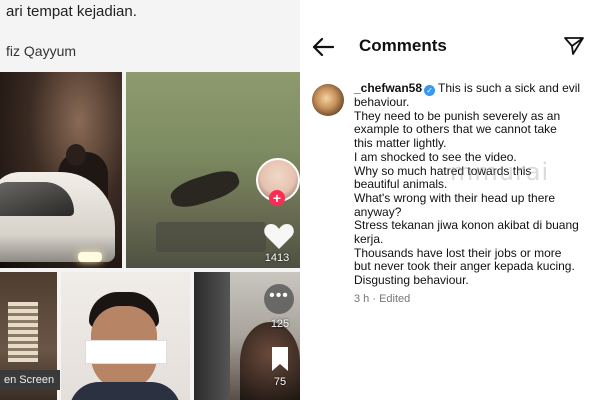 The image size is (600, 400). What do you see at coordinates (411, 280) in the screenshot?
I see `comment-line: Disgusting behaviour.` at bounding box center [411, 280].